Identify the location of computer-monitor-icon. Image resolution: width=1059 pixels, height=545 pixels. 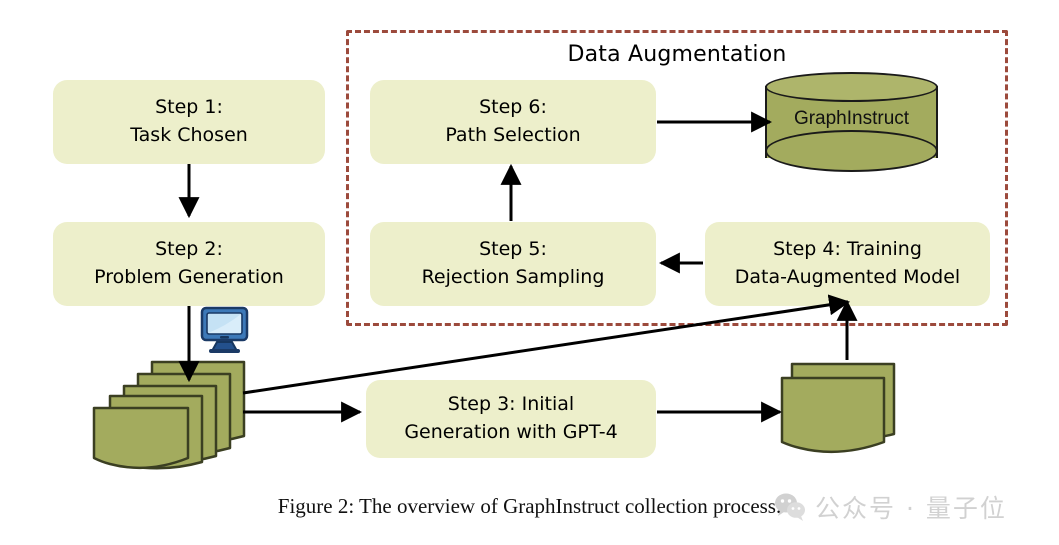
(225, 330).